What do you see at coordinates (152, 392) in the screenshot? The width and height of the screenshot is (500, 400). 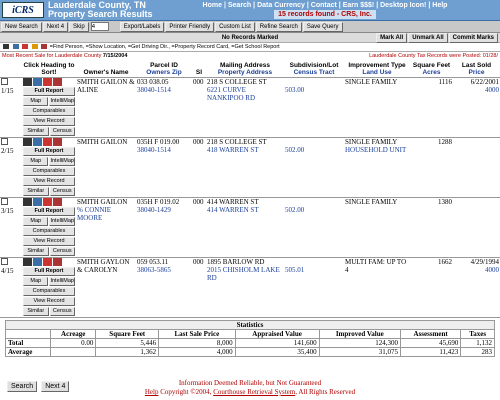 I see `help-link: Help` at bounding box center [152, 392].